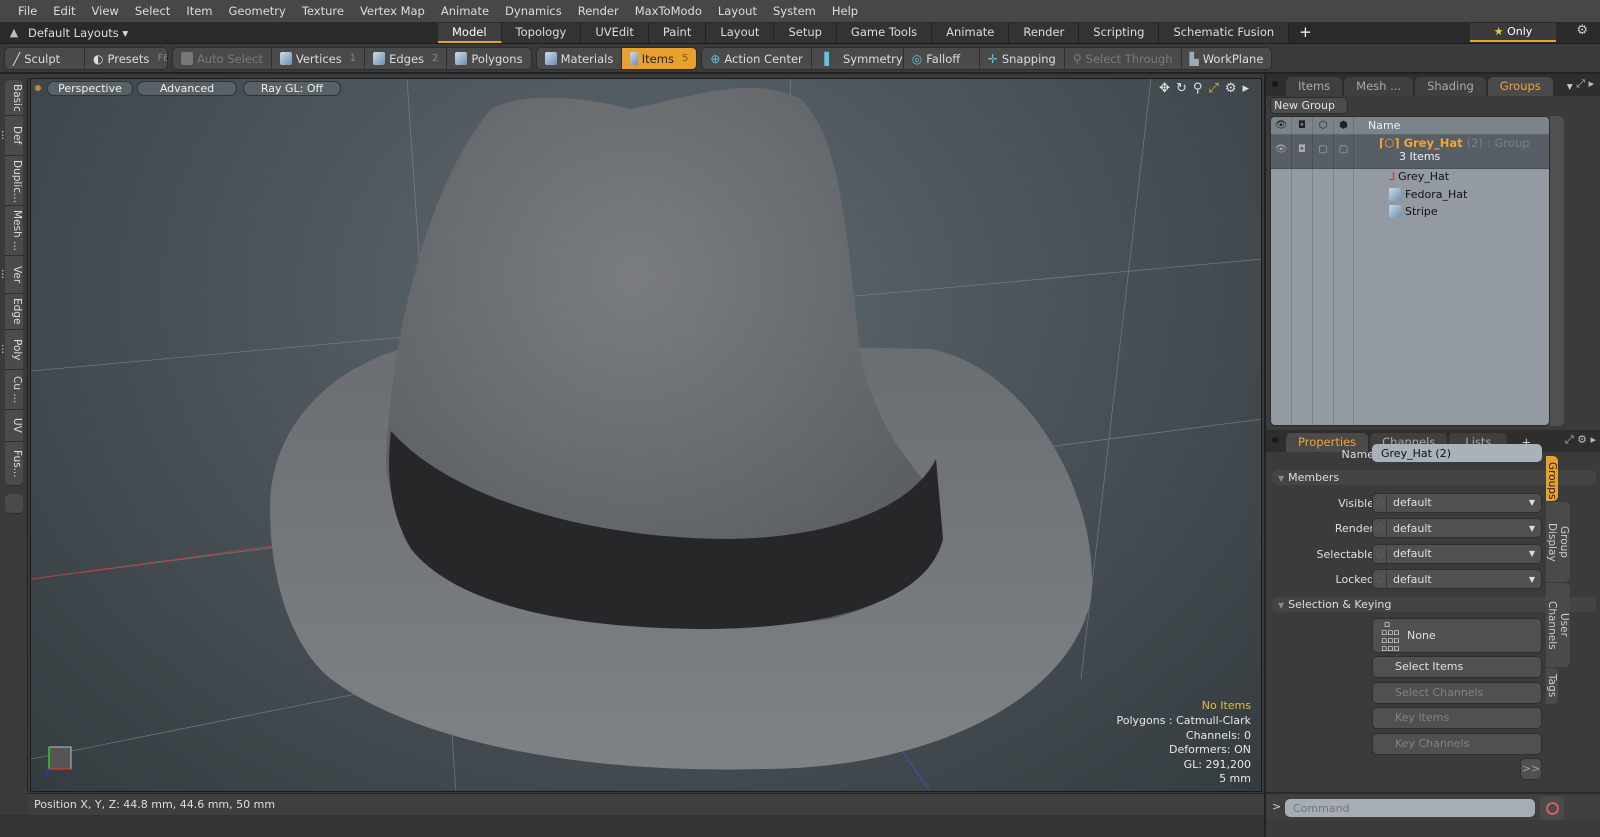  I want to click on extra-tab, so click(14, 504).